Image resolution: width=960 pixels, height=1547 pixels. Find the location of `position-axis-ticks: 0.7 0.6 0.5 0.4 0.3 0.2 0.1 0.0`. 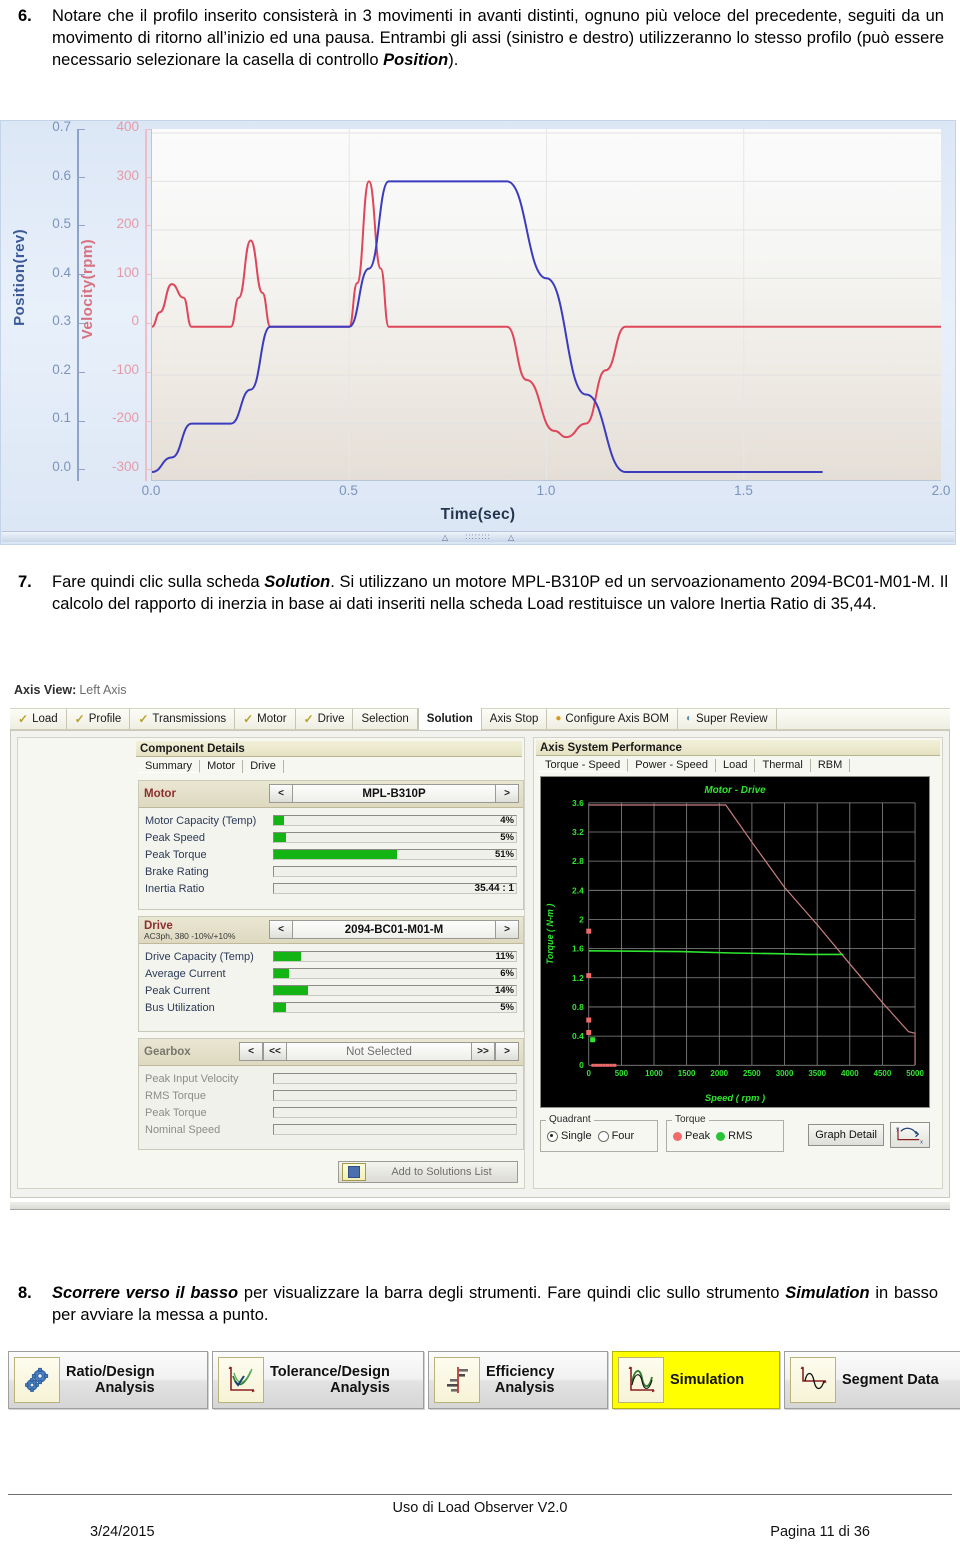

position-axis-ticks: 0.7 0.6 0.5 0.4 0.3 0.2 0.1 0.0 is located at coordinates (50, 314).